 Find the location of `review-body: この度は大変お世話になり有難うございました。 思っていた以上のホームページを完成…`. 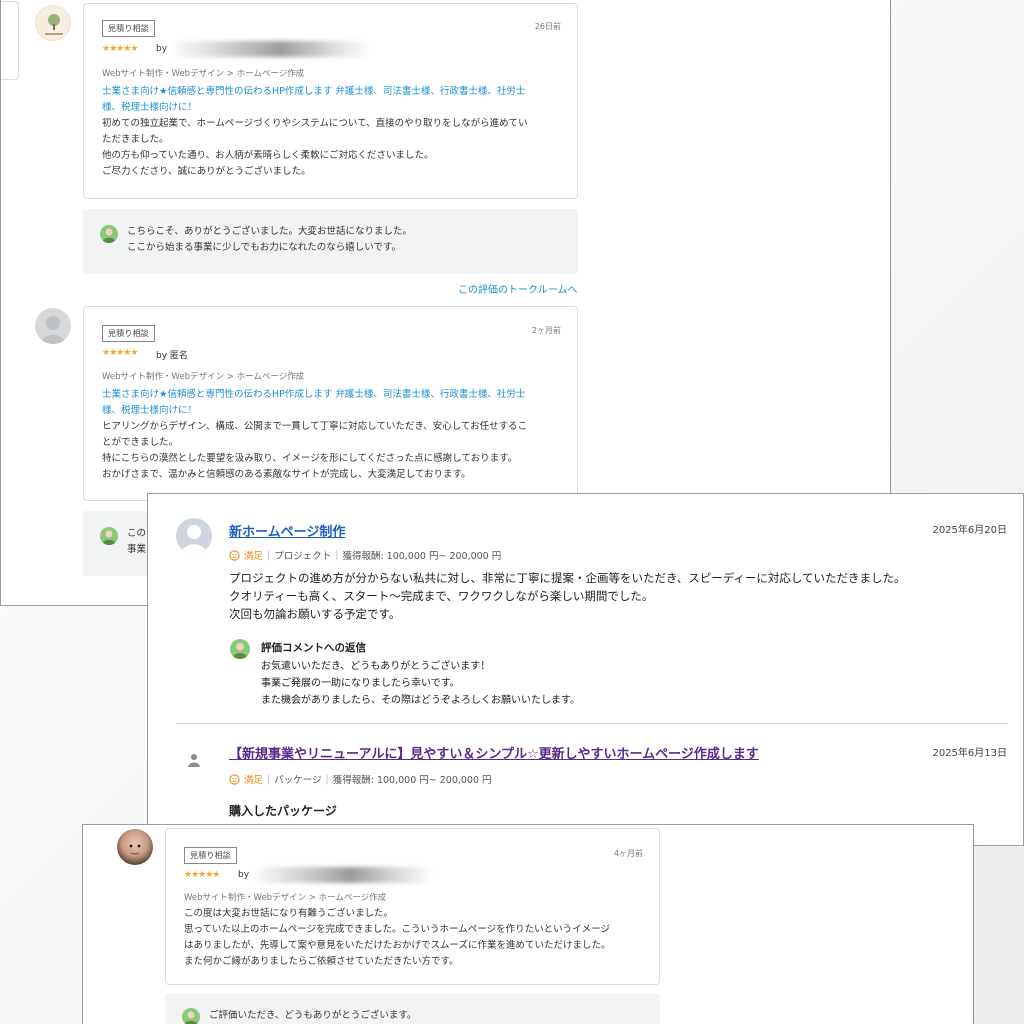

review-body: この度は大変お世話になり有難うございました。 思っていた以上のホームページを完成… is located at coordinates (397, 937).